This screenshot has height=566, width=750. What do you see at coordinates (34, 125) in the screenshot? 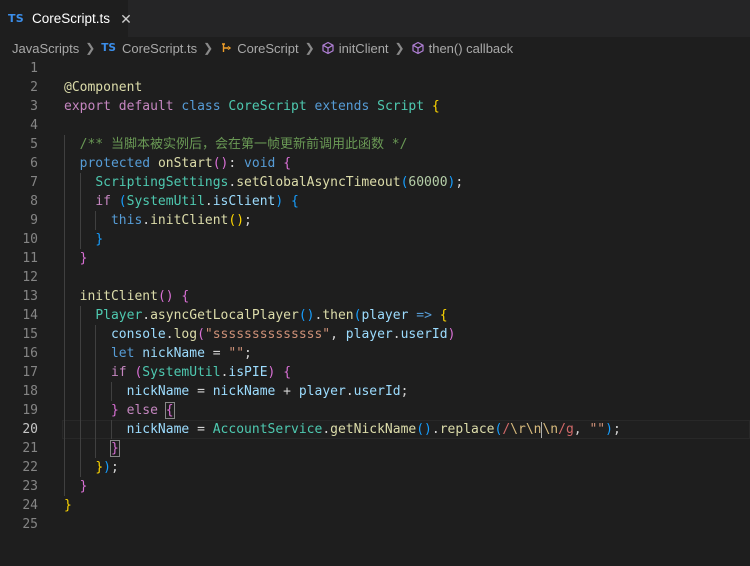
I see `line-number: 4` at bounding box center [34, 125].